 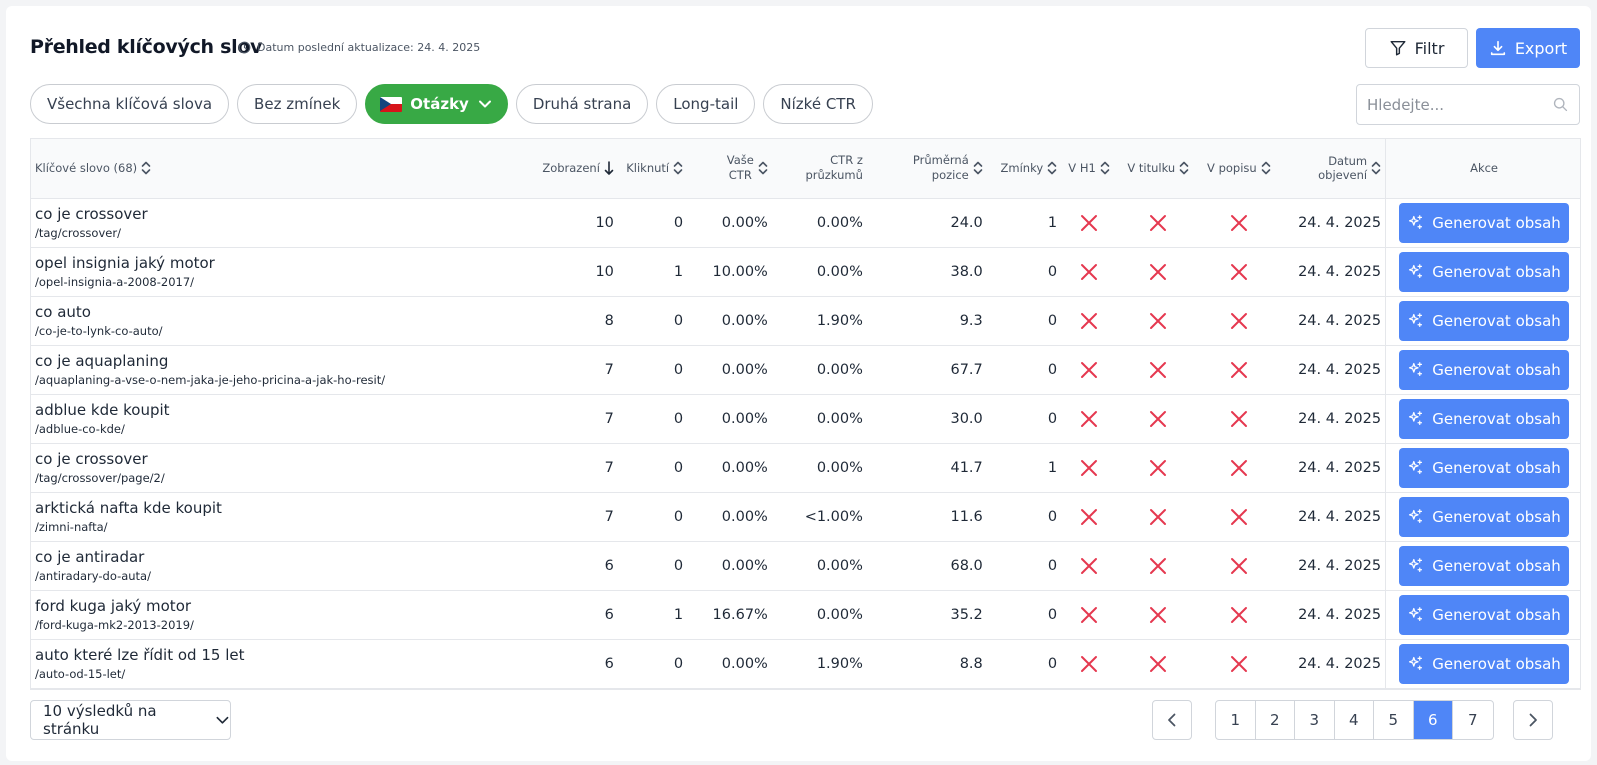 I want to click on col-mentions: Zmínky, so click(x=1024, y=169).